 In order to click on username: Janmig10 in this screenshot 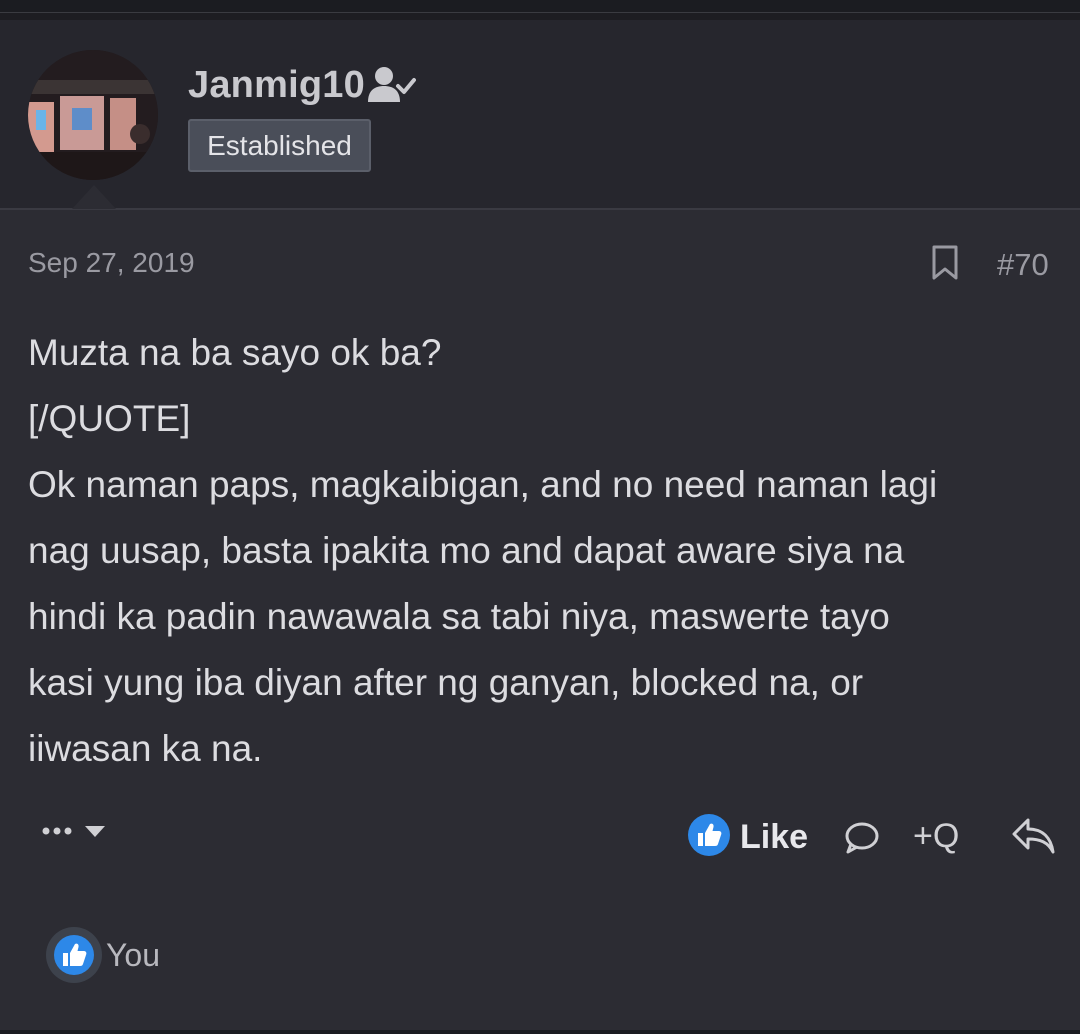, I will do `click(276, 85)`.